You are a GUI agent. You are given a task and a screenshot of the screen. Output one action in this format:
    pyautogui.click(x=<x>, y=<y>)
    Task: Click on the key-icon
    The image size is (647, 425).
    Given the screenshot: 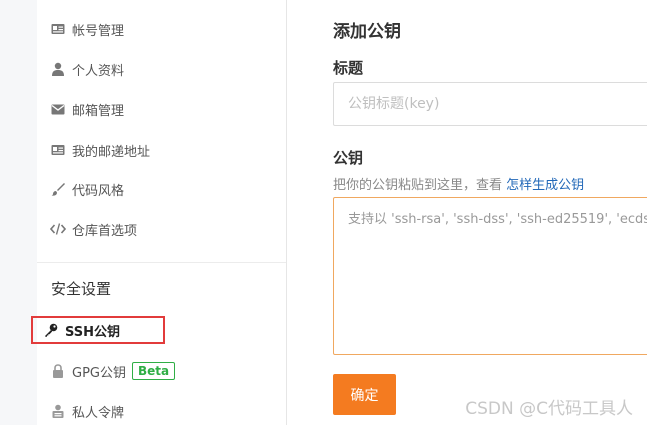 What is the action you would take?
    pyautogui.click(x=51, y=330)
    